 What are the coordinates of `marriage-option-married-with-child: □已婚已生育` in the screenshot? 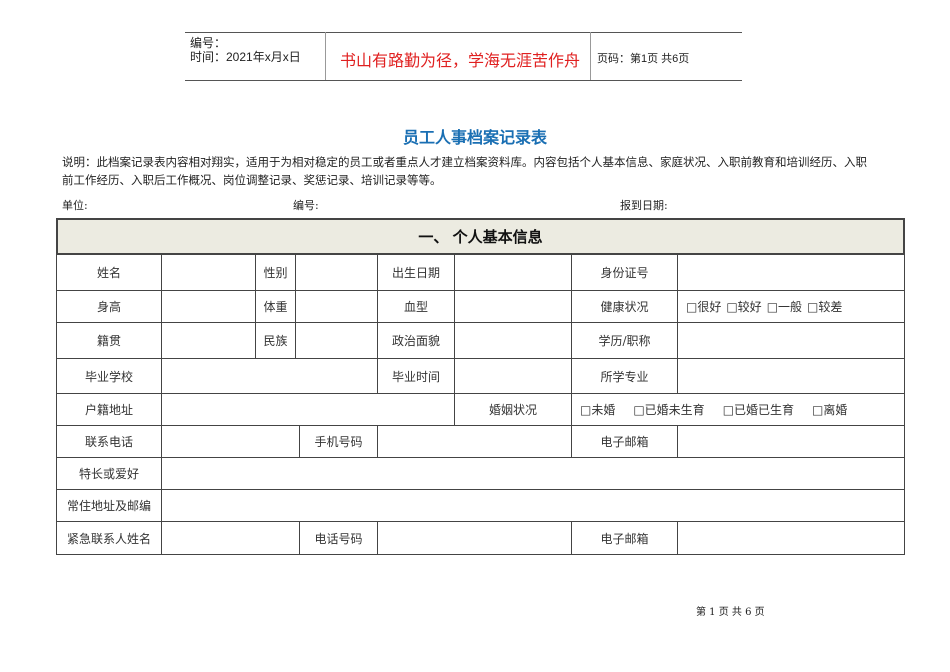 It's located at (758, 409).